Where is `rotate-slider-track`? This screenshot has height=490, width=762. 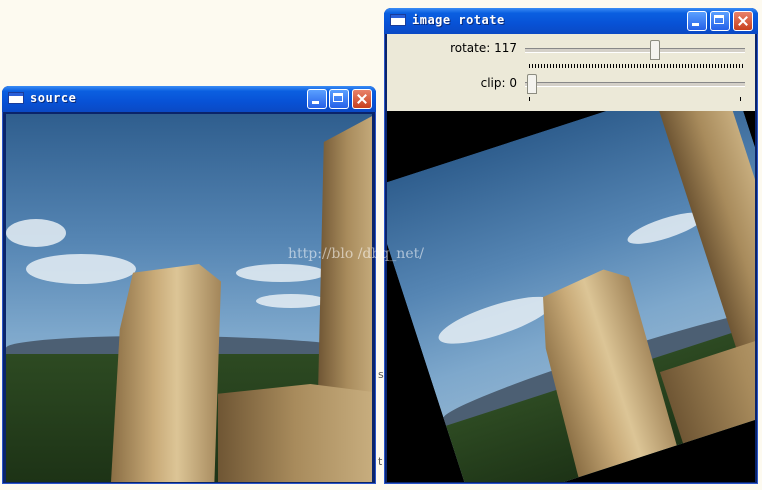 rotate-slider-track is located at coordinates (635, 50).